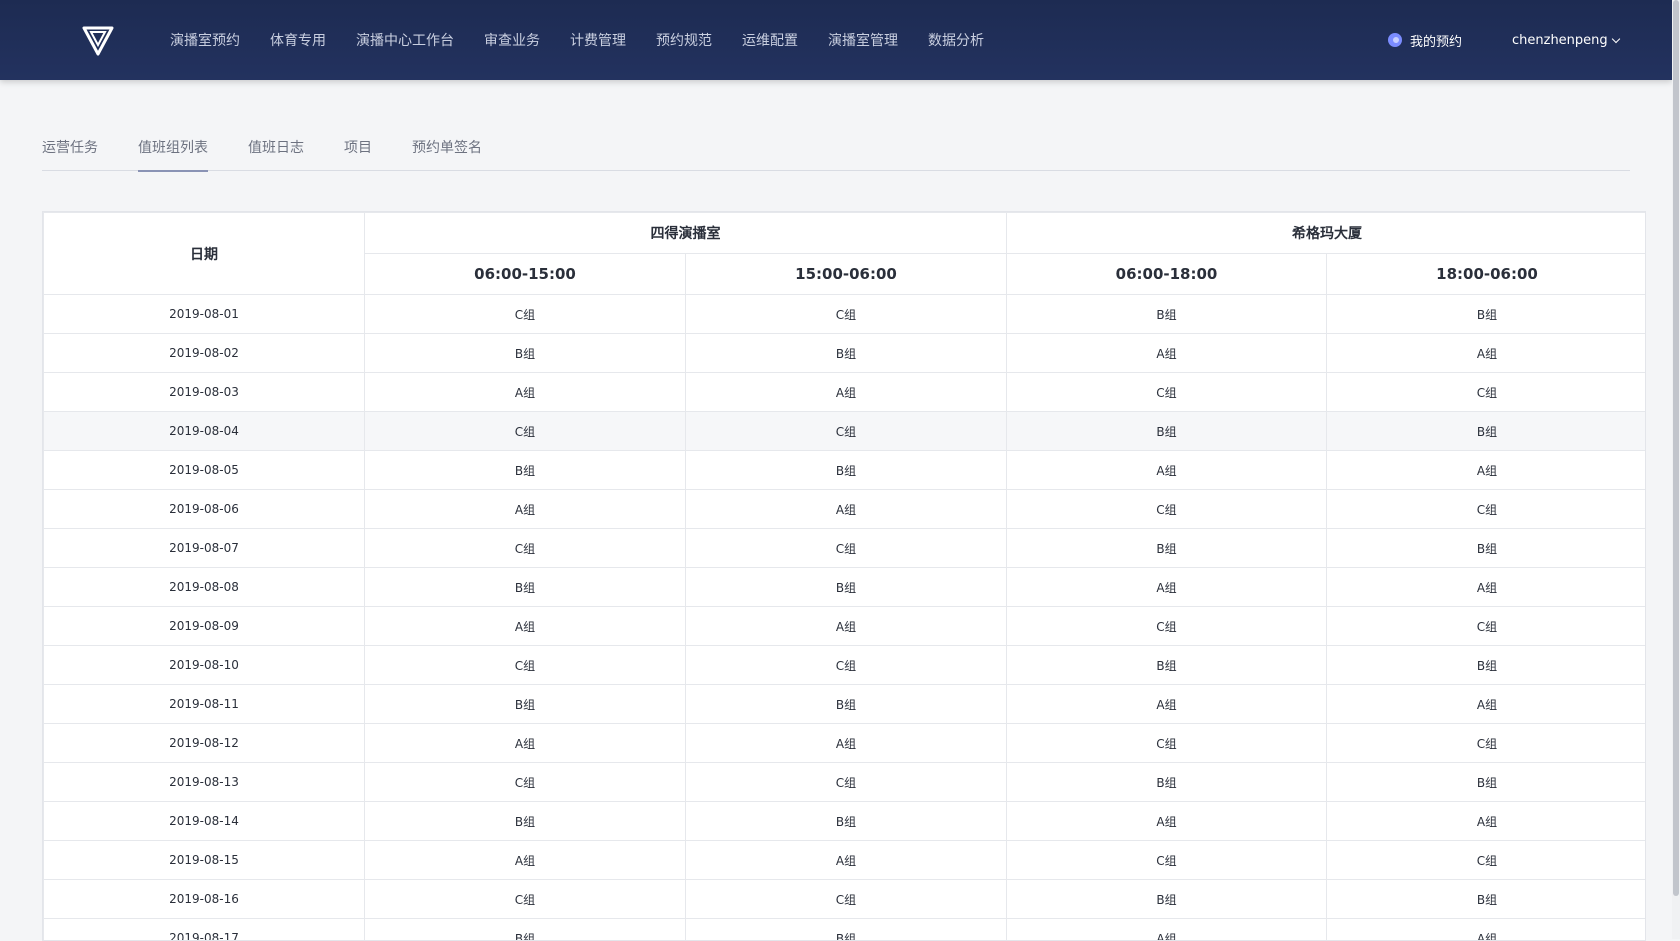  I want to click on table-row: 2019-08-17B组B组A组A组, so click(845, 930).